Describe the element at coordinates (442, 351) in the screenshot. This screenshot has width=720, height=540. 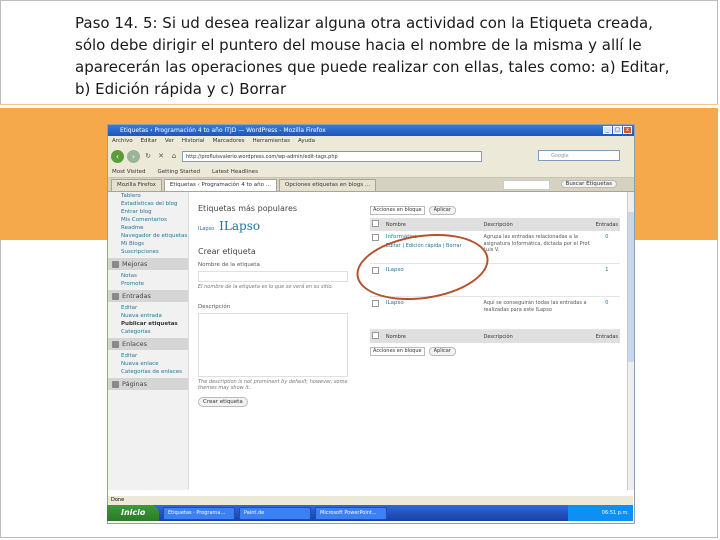
I see `apply-button-bottom: Aplicar` at that location.